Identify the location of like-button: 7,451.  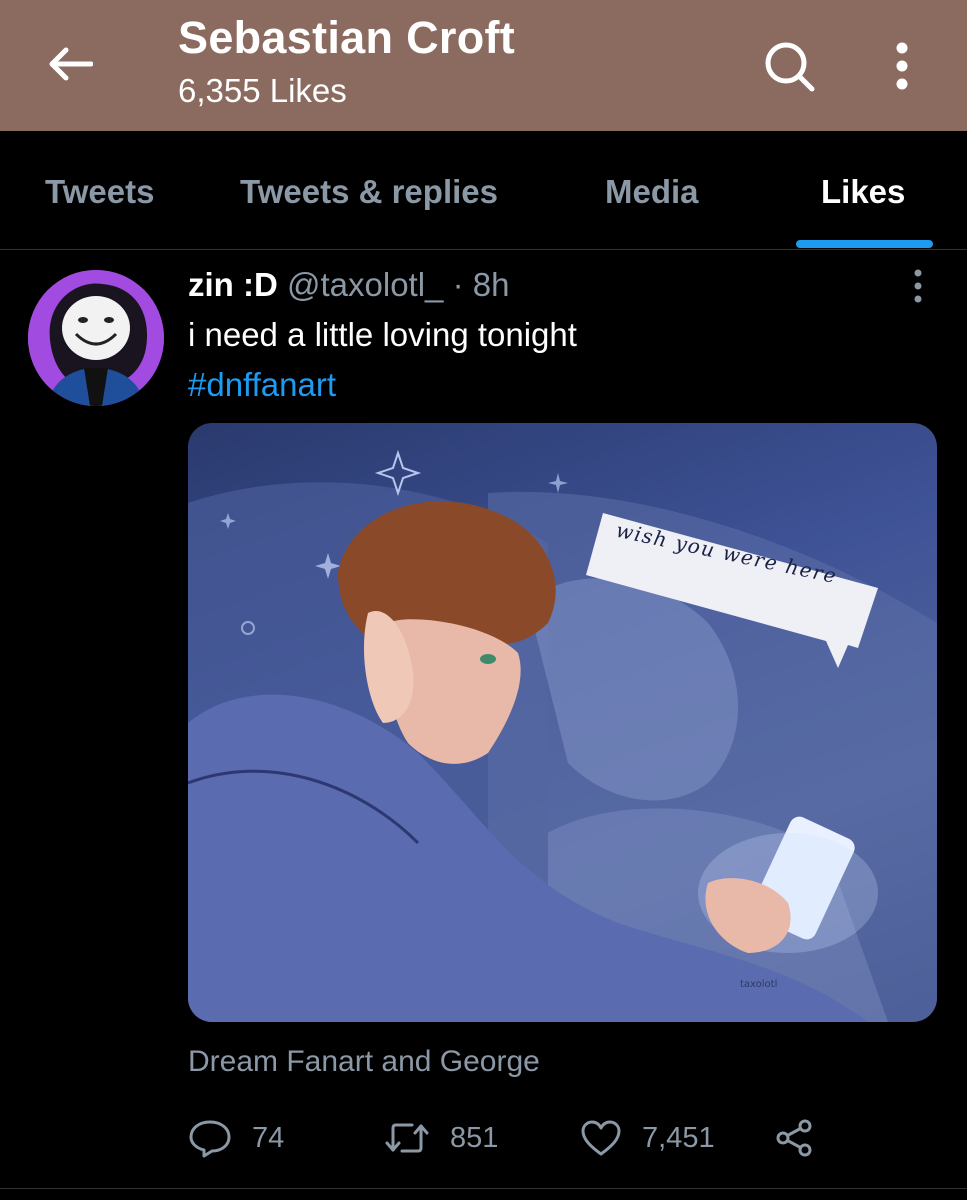
(647, 1138).